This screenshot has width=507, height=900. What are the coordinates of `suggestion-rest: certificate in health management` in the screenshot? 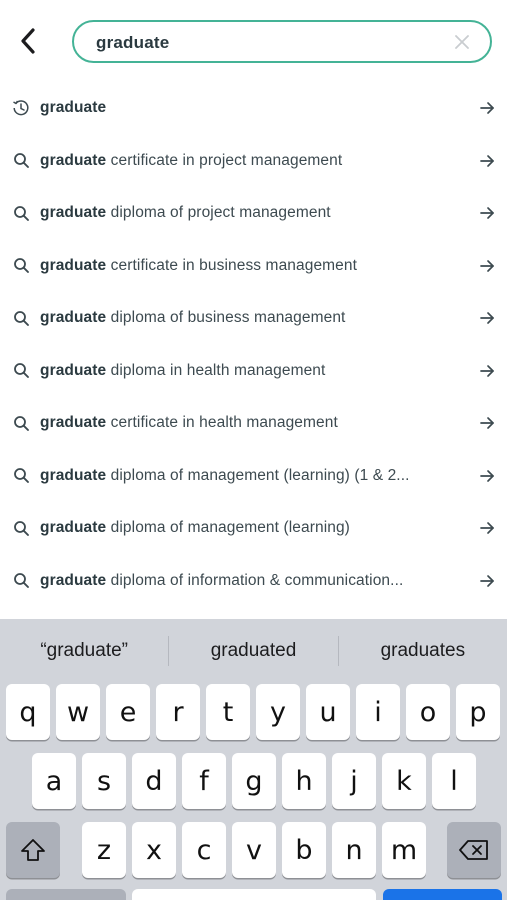 It's located at (222, 423).